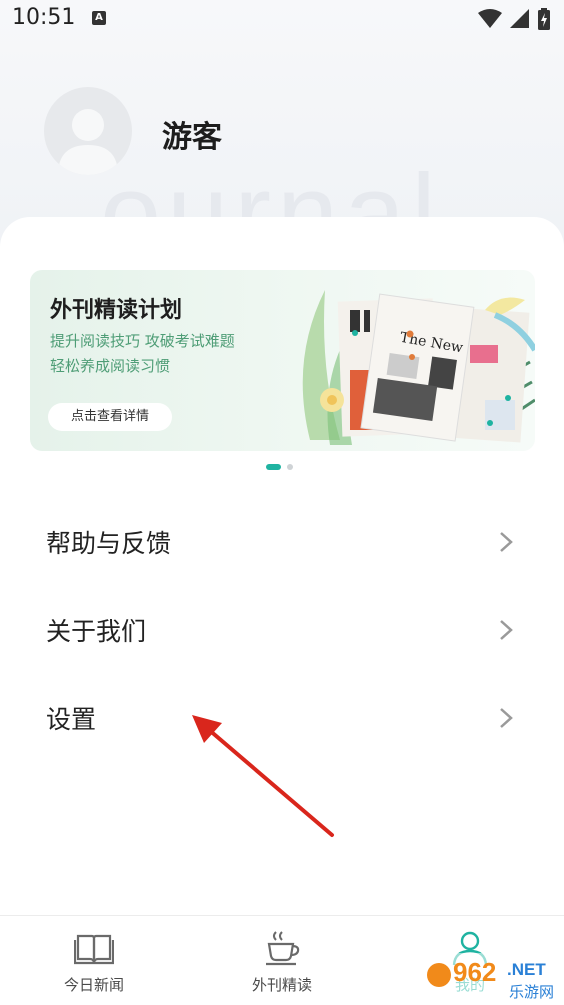 The image size is (564, 1005). I want to click on pager-dot, so click(290, 467).